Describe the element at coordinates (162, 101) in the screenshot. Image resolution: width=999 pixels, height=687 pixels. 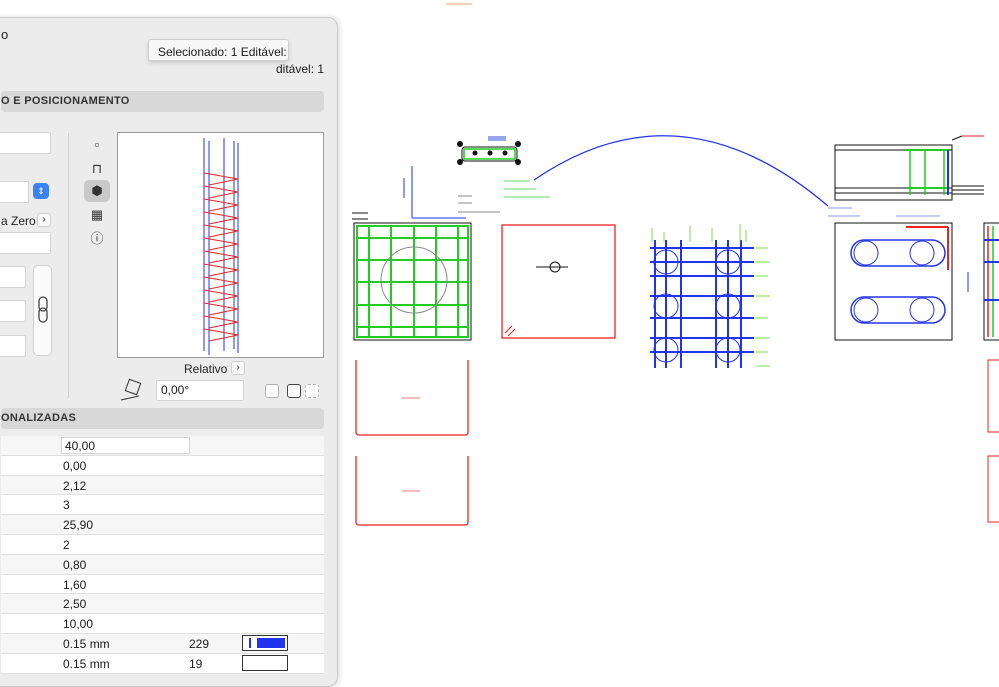
I see `section-positioning-header: O E POSICIONAMENTO` at that location.